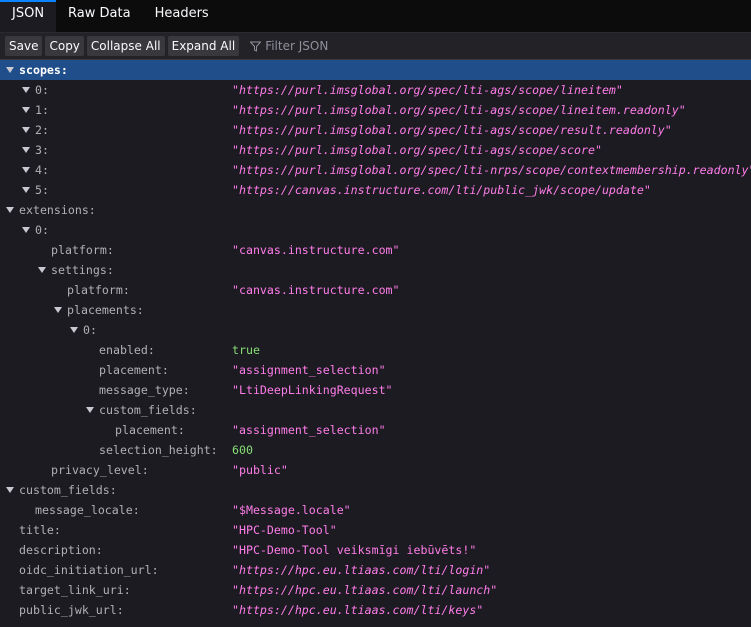  Describe the element at coordinates (105, 310) in the screenshot. I see `json-key: placements:` at that location.